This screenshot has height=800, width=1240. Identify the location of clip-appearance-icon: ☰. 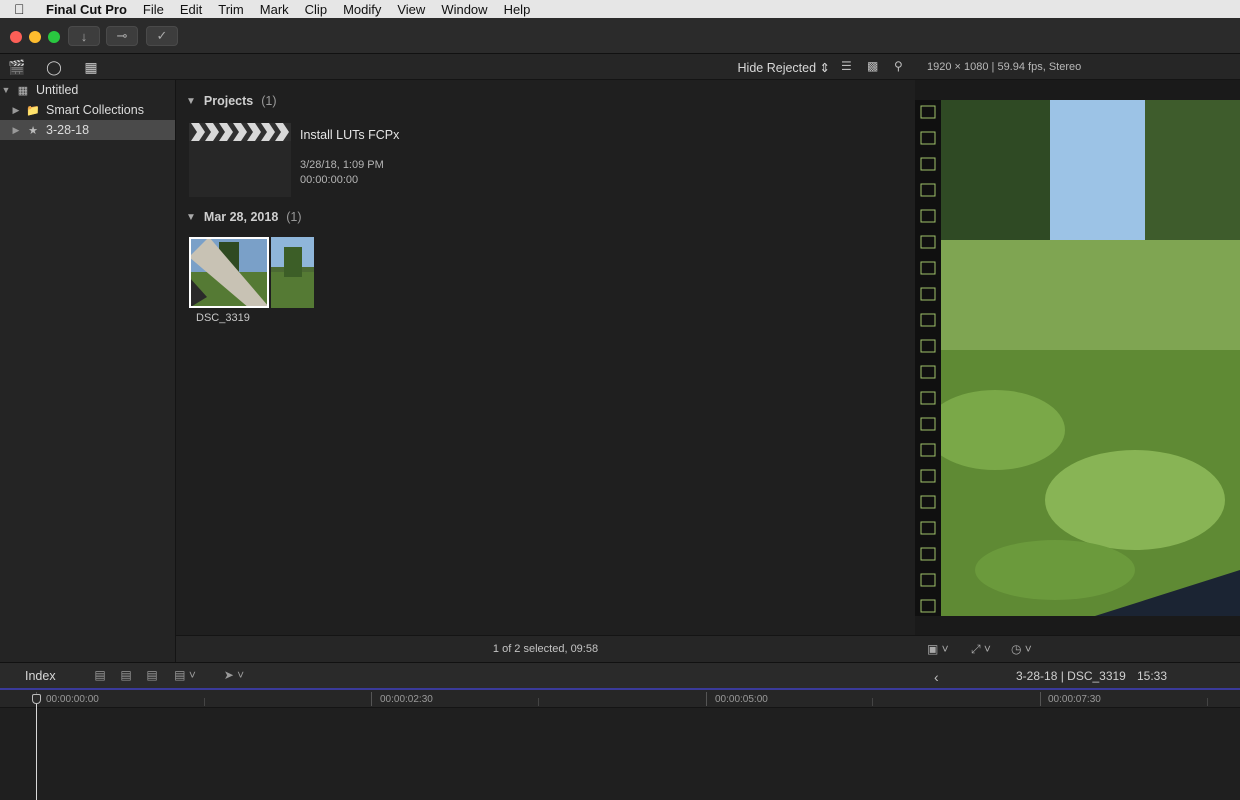
(846, 66).